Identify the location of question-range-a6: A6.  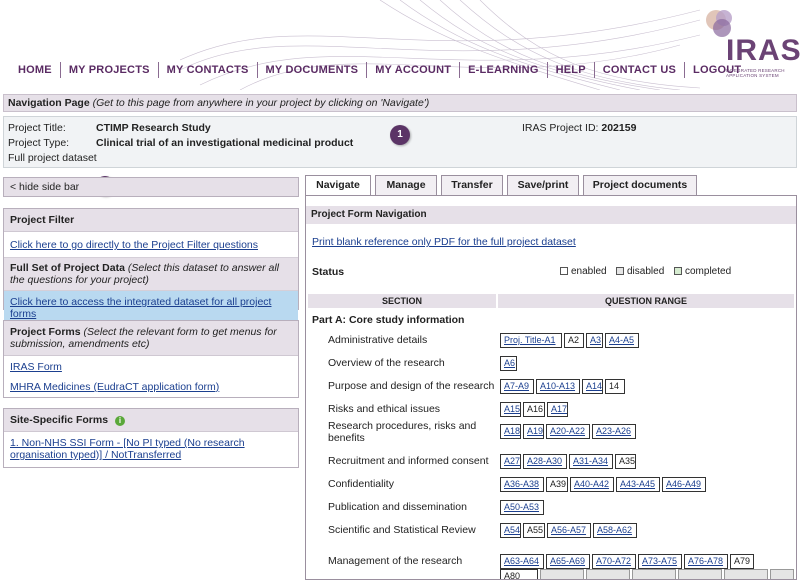
(508, 363).